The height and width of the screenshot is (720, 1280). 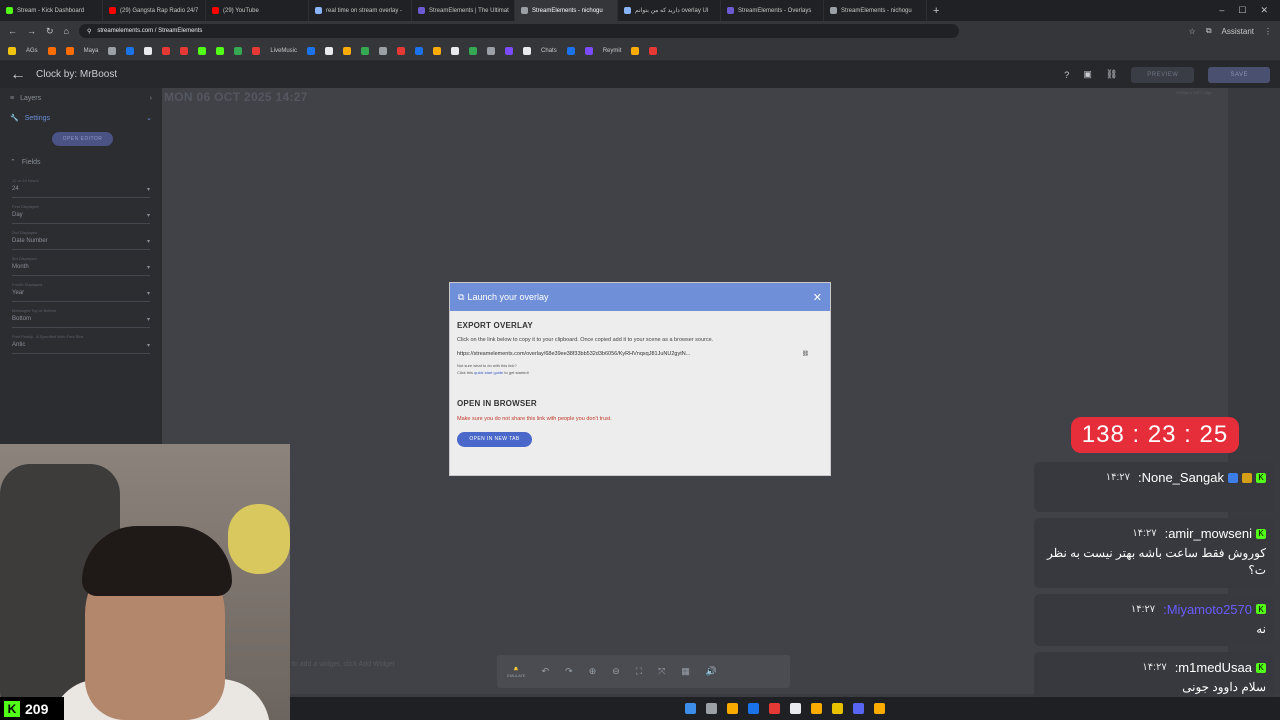 What do you see at coordinates (593, 671) in the screenshot?
I see `zoom-in-icon: ⊕` at bounding box center [593, 671].